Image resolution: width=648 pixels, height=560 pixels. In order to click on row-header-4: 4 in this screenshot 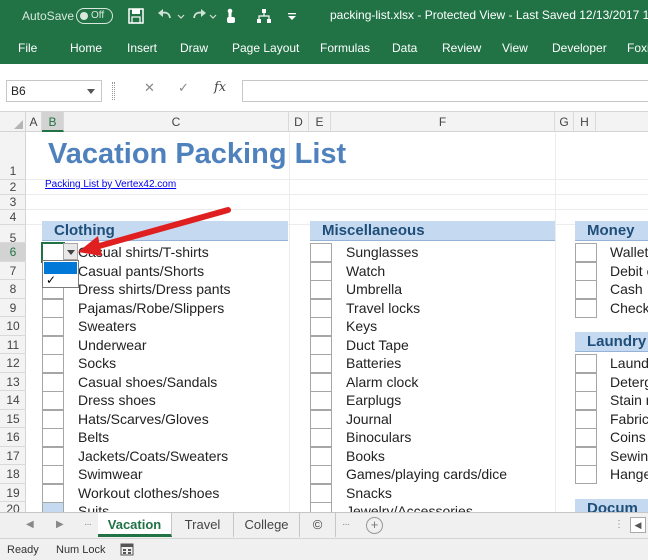, I will do `click(13, 217)`.